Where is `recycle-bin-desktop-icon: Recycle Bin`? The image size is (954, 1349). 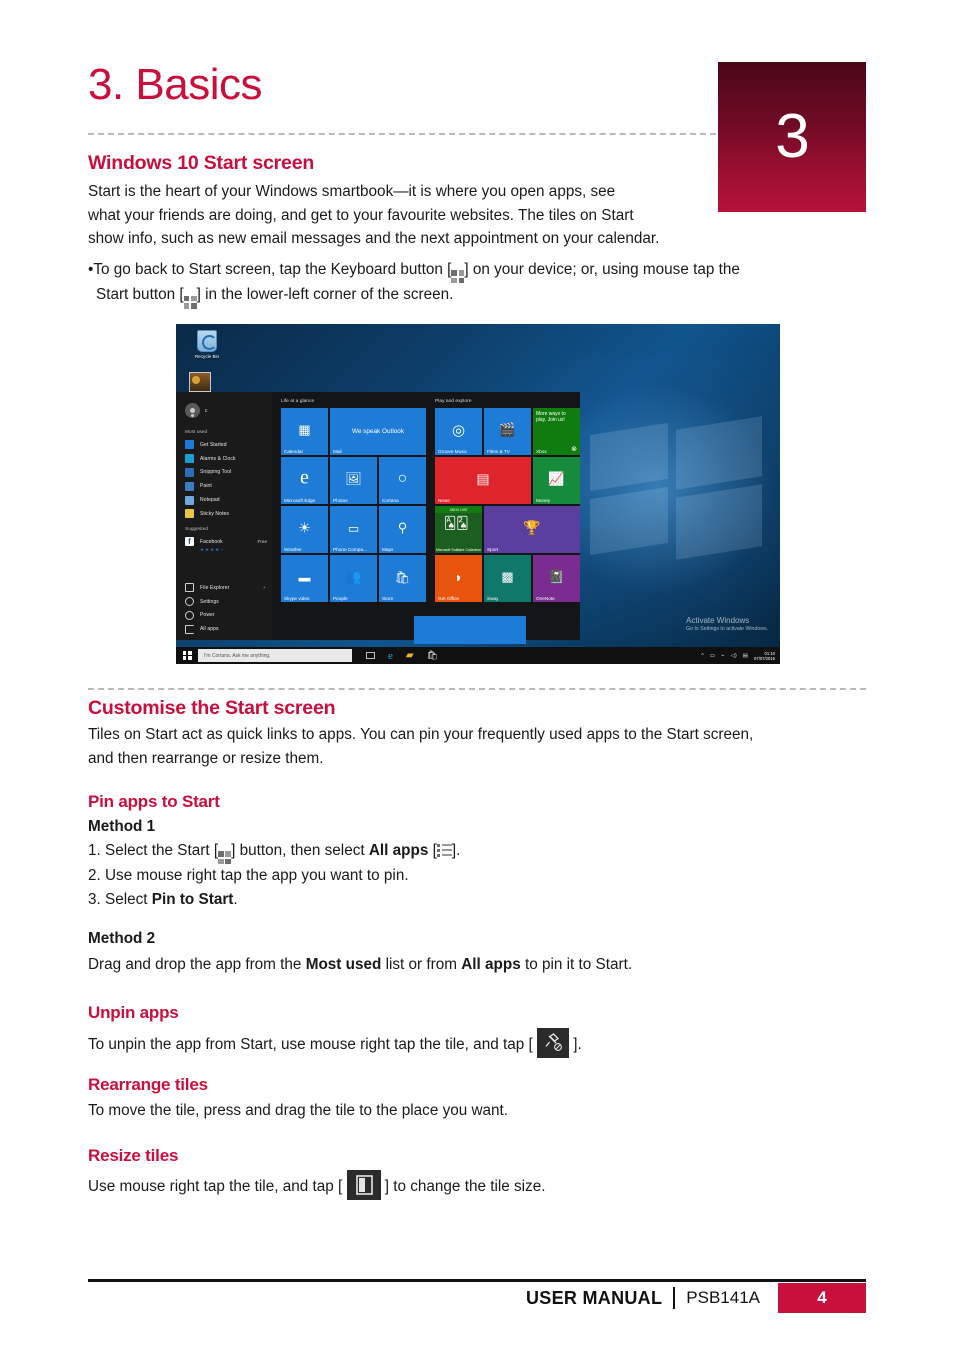 recycle-bin-desktop-icon: Recycle Bin is located at coordinates (207, 344).